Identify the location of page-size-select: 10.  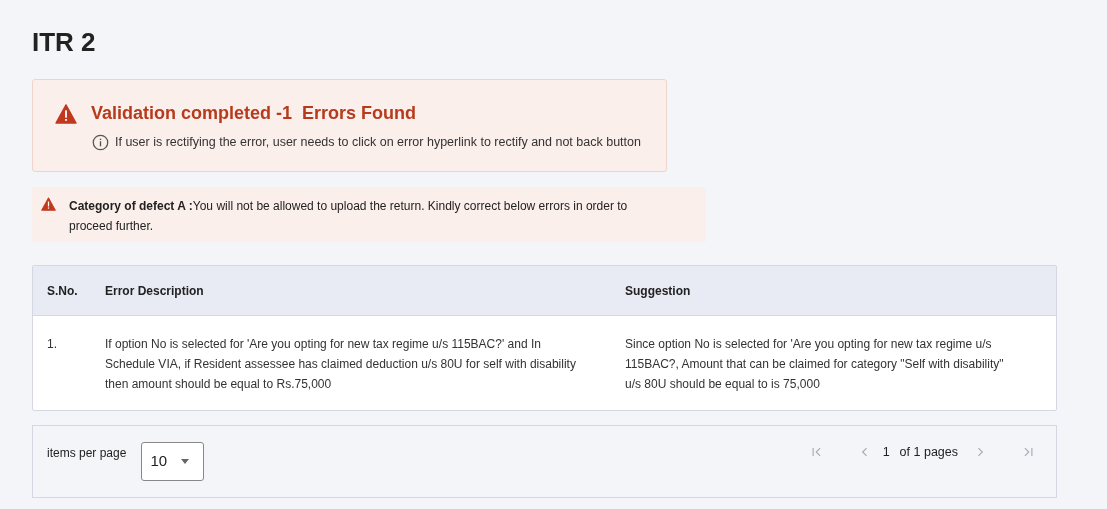
(173, 461).